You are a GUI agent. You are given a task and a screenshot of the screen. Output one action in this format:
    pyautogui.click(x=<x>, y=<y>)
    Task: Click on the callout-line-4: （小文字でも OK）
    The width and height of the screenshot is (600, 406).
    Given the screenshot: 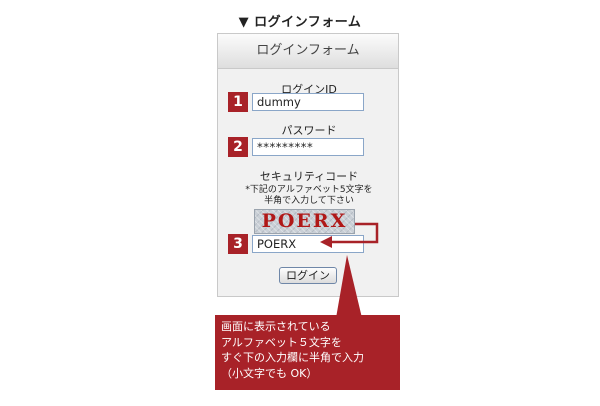 What is the action you would take?
    pyautogui.click(x=269, y=373)
    